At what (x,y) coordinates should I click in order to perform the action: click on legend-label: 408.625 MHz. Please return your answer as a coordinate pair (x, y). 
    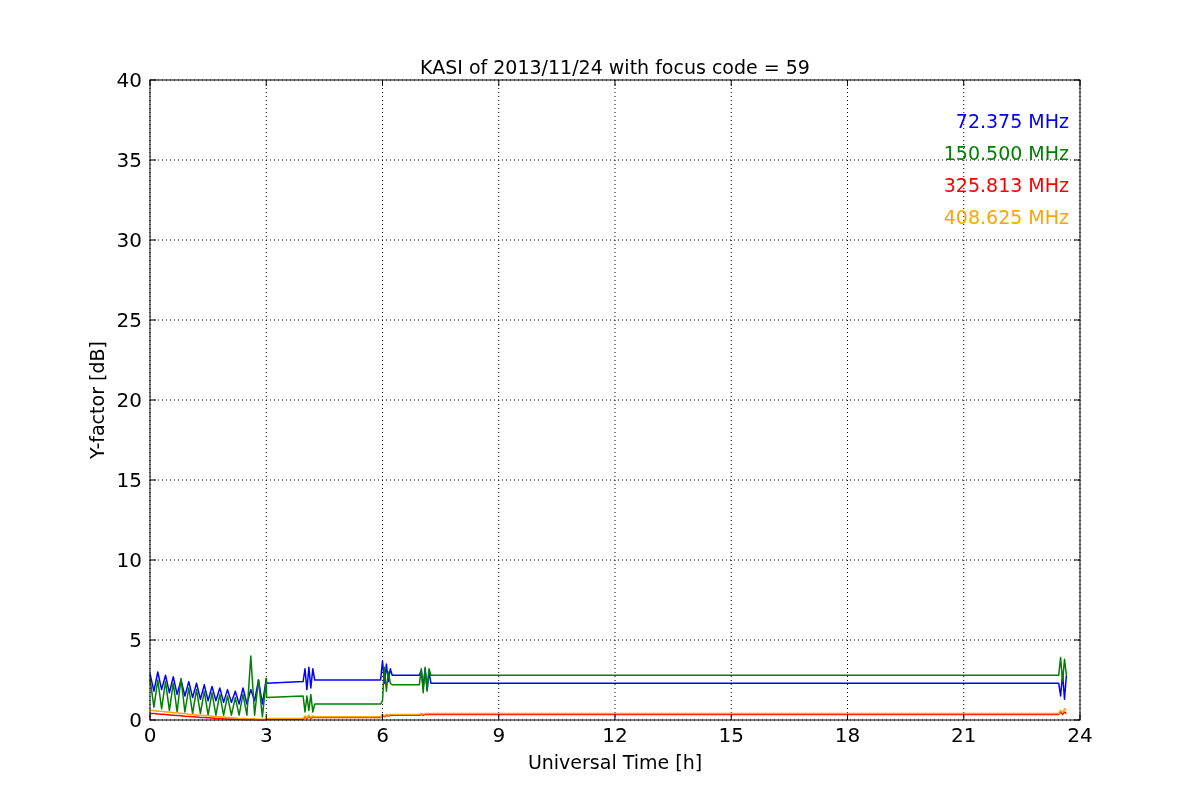
    Looking at the image, I should click on (1006, 217).